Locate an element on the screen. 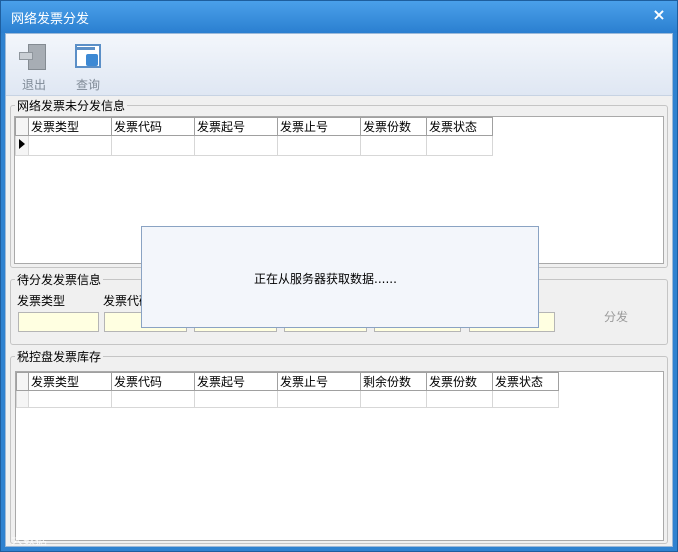 The width and height of the screenshot is (678, 552). column-header: 剩余份数 is located at coordinates (393, 381).